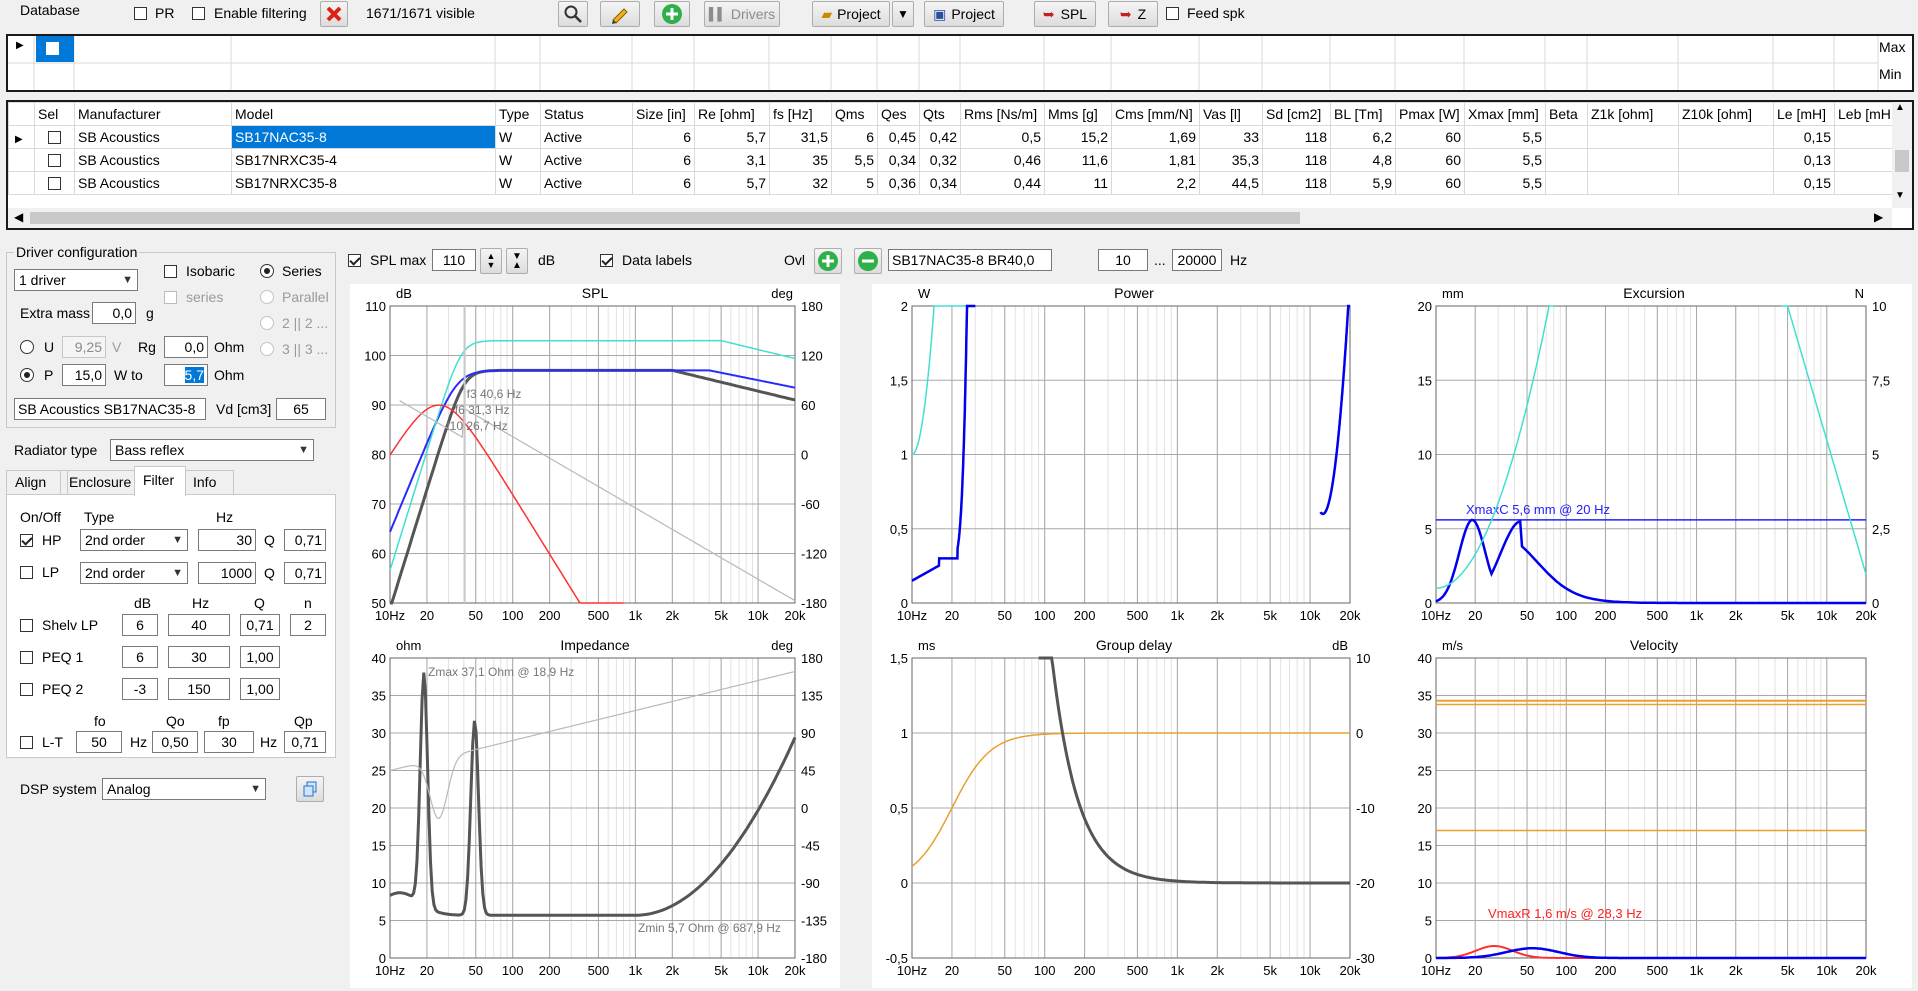 The width and height of the screenshot is (1918, 991). I want to click on peq1-hz-input: 30, so click(199, 657).